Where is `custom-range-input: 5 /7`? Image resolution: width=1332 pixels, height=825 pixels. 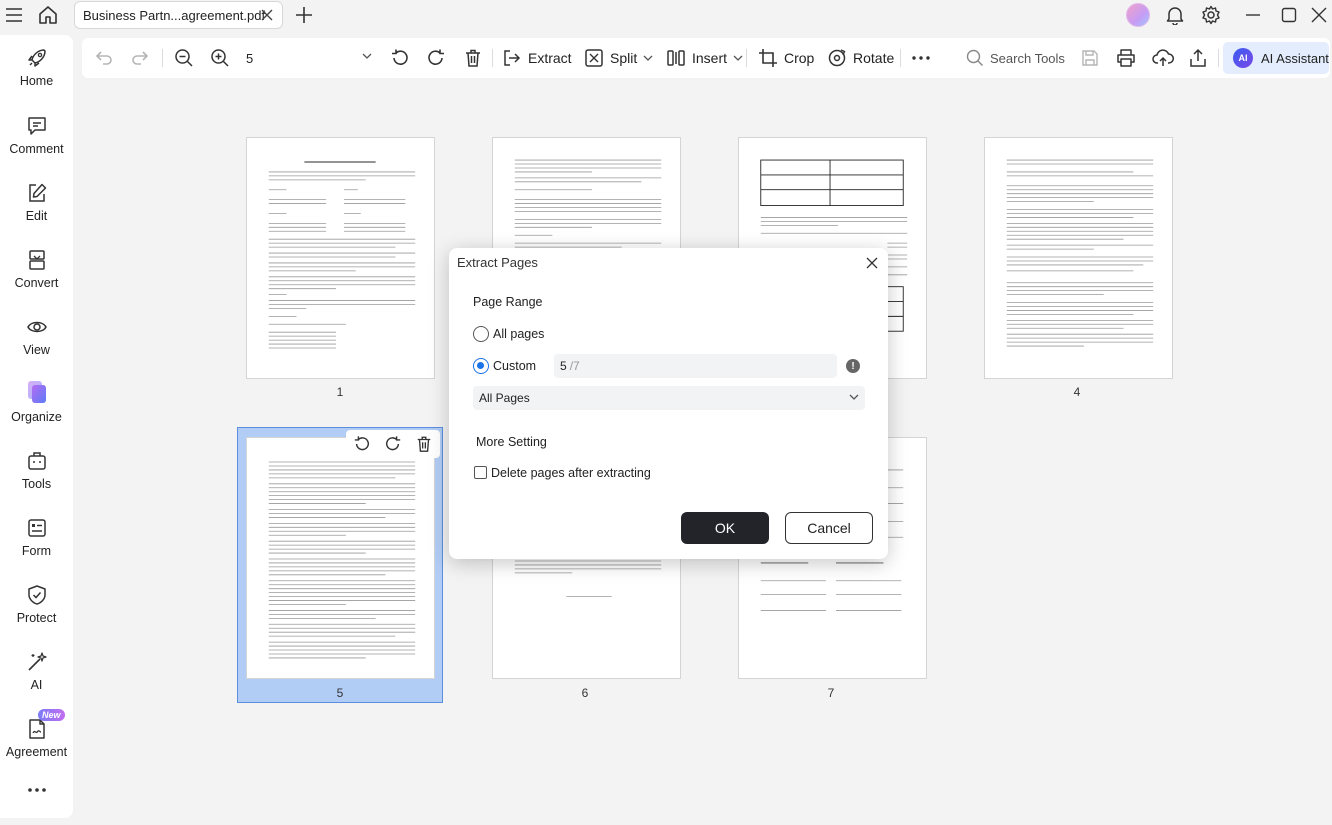 custom-range-input: 5 /7 is located at coordinates (695, 366).